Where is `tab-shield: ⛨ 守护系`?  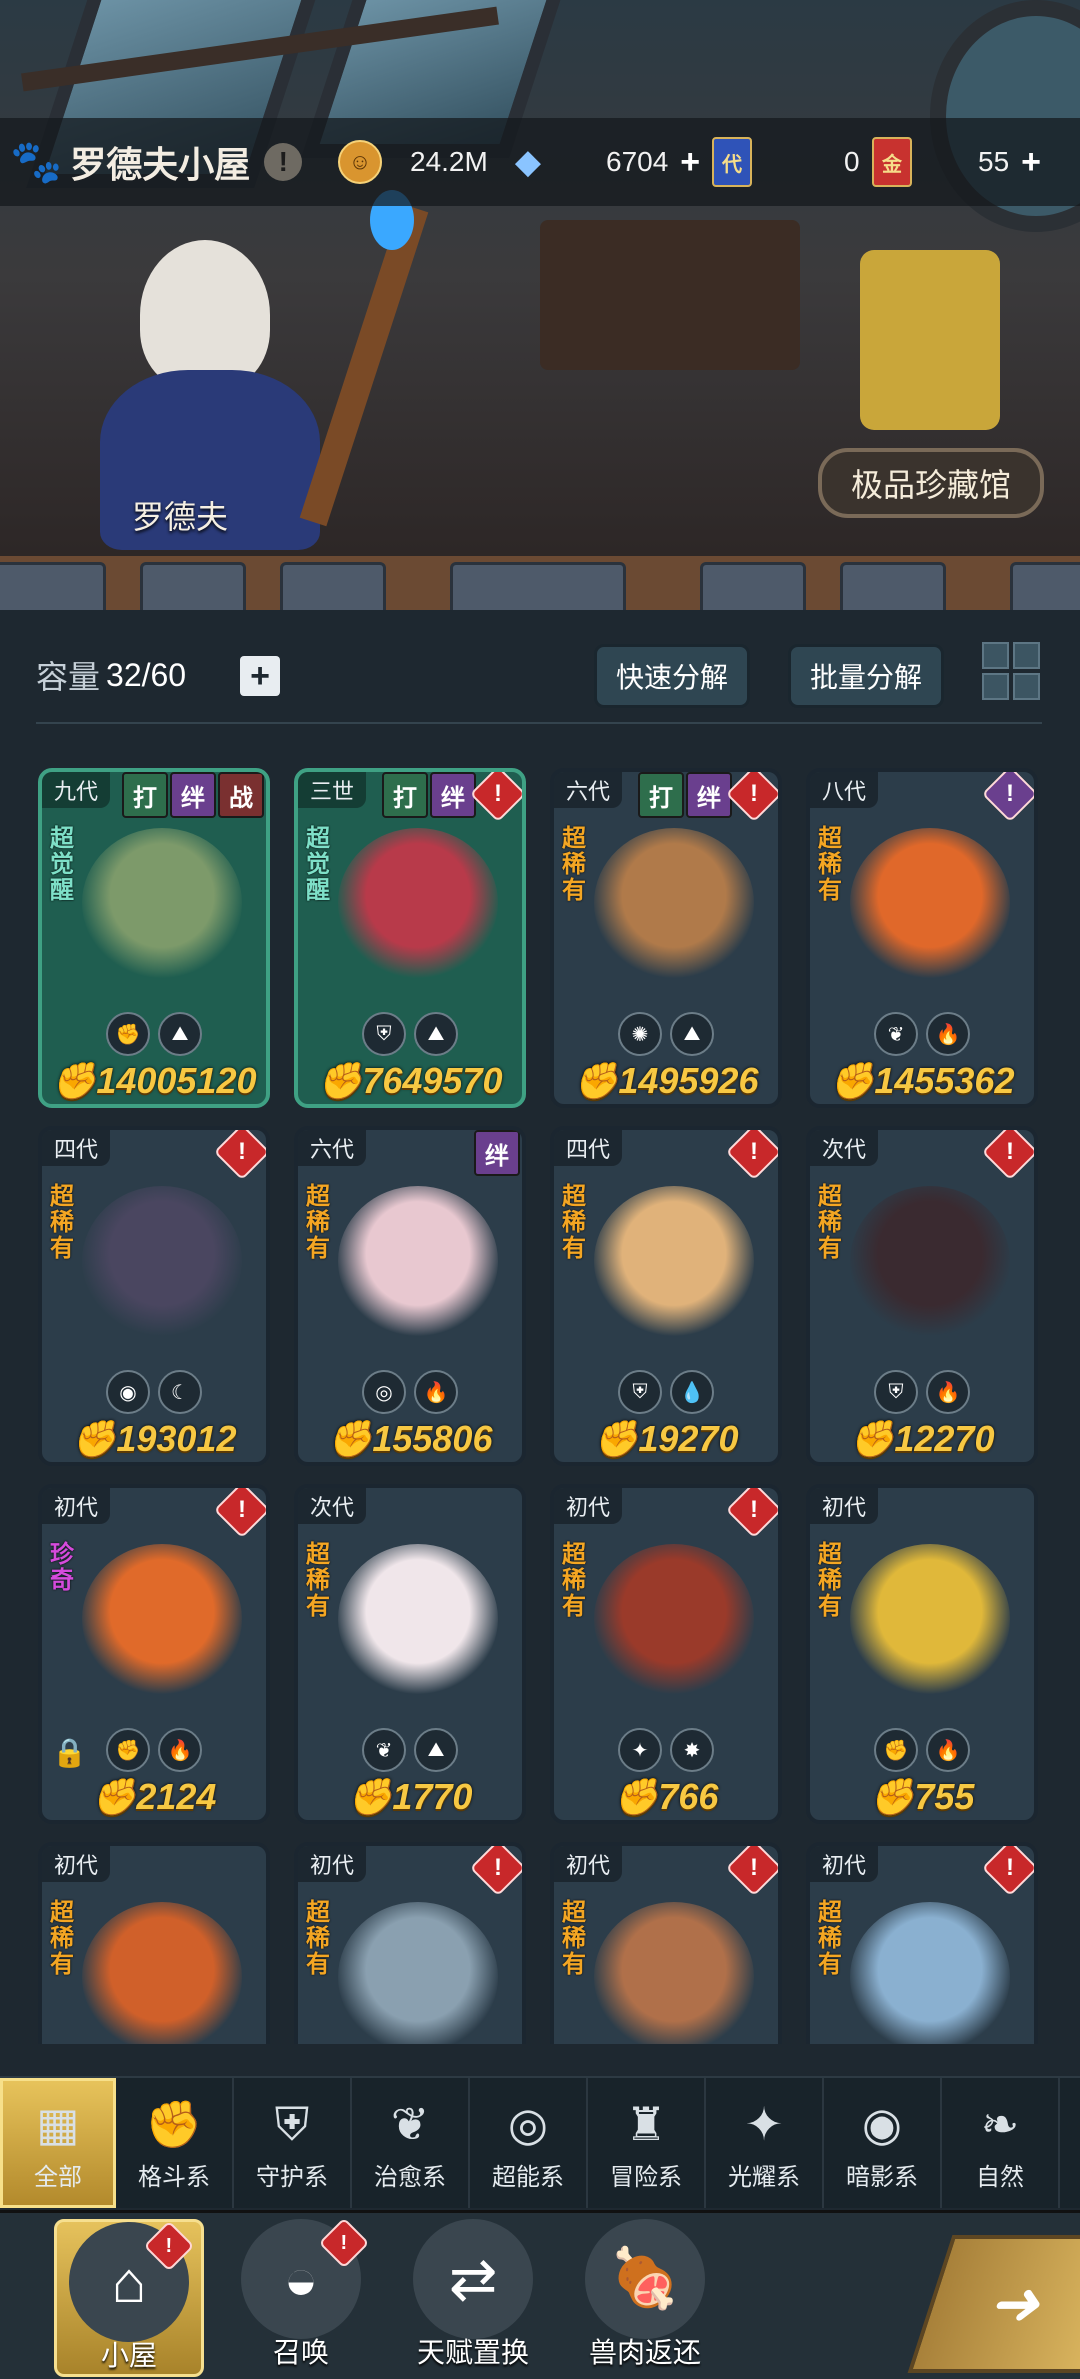 tab-shield: ⛨ 守护系 is located at coordinates (293, 2143).